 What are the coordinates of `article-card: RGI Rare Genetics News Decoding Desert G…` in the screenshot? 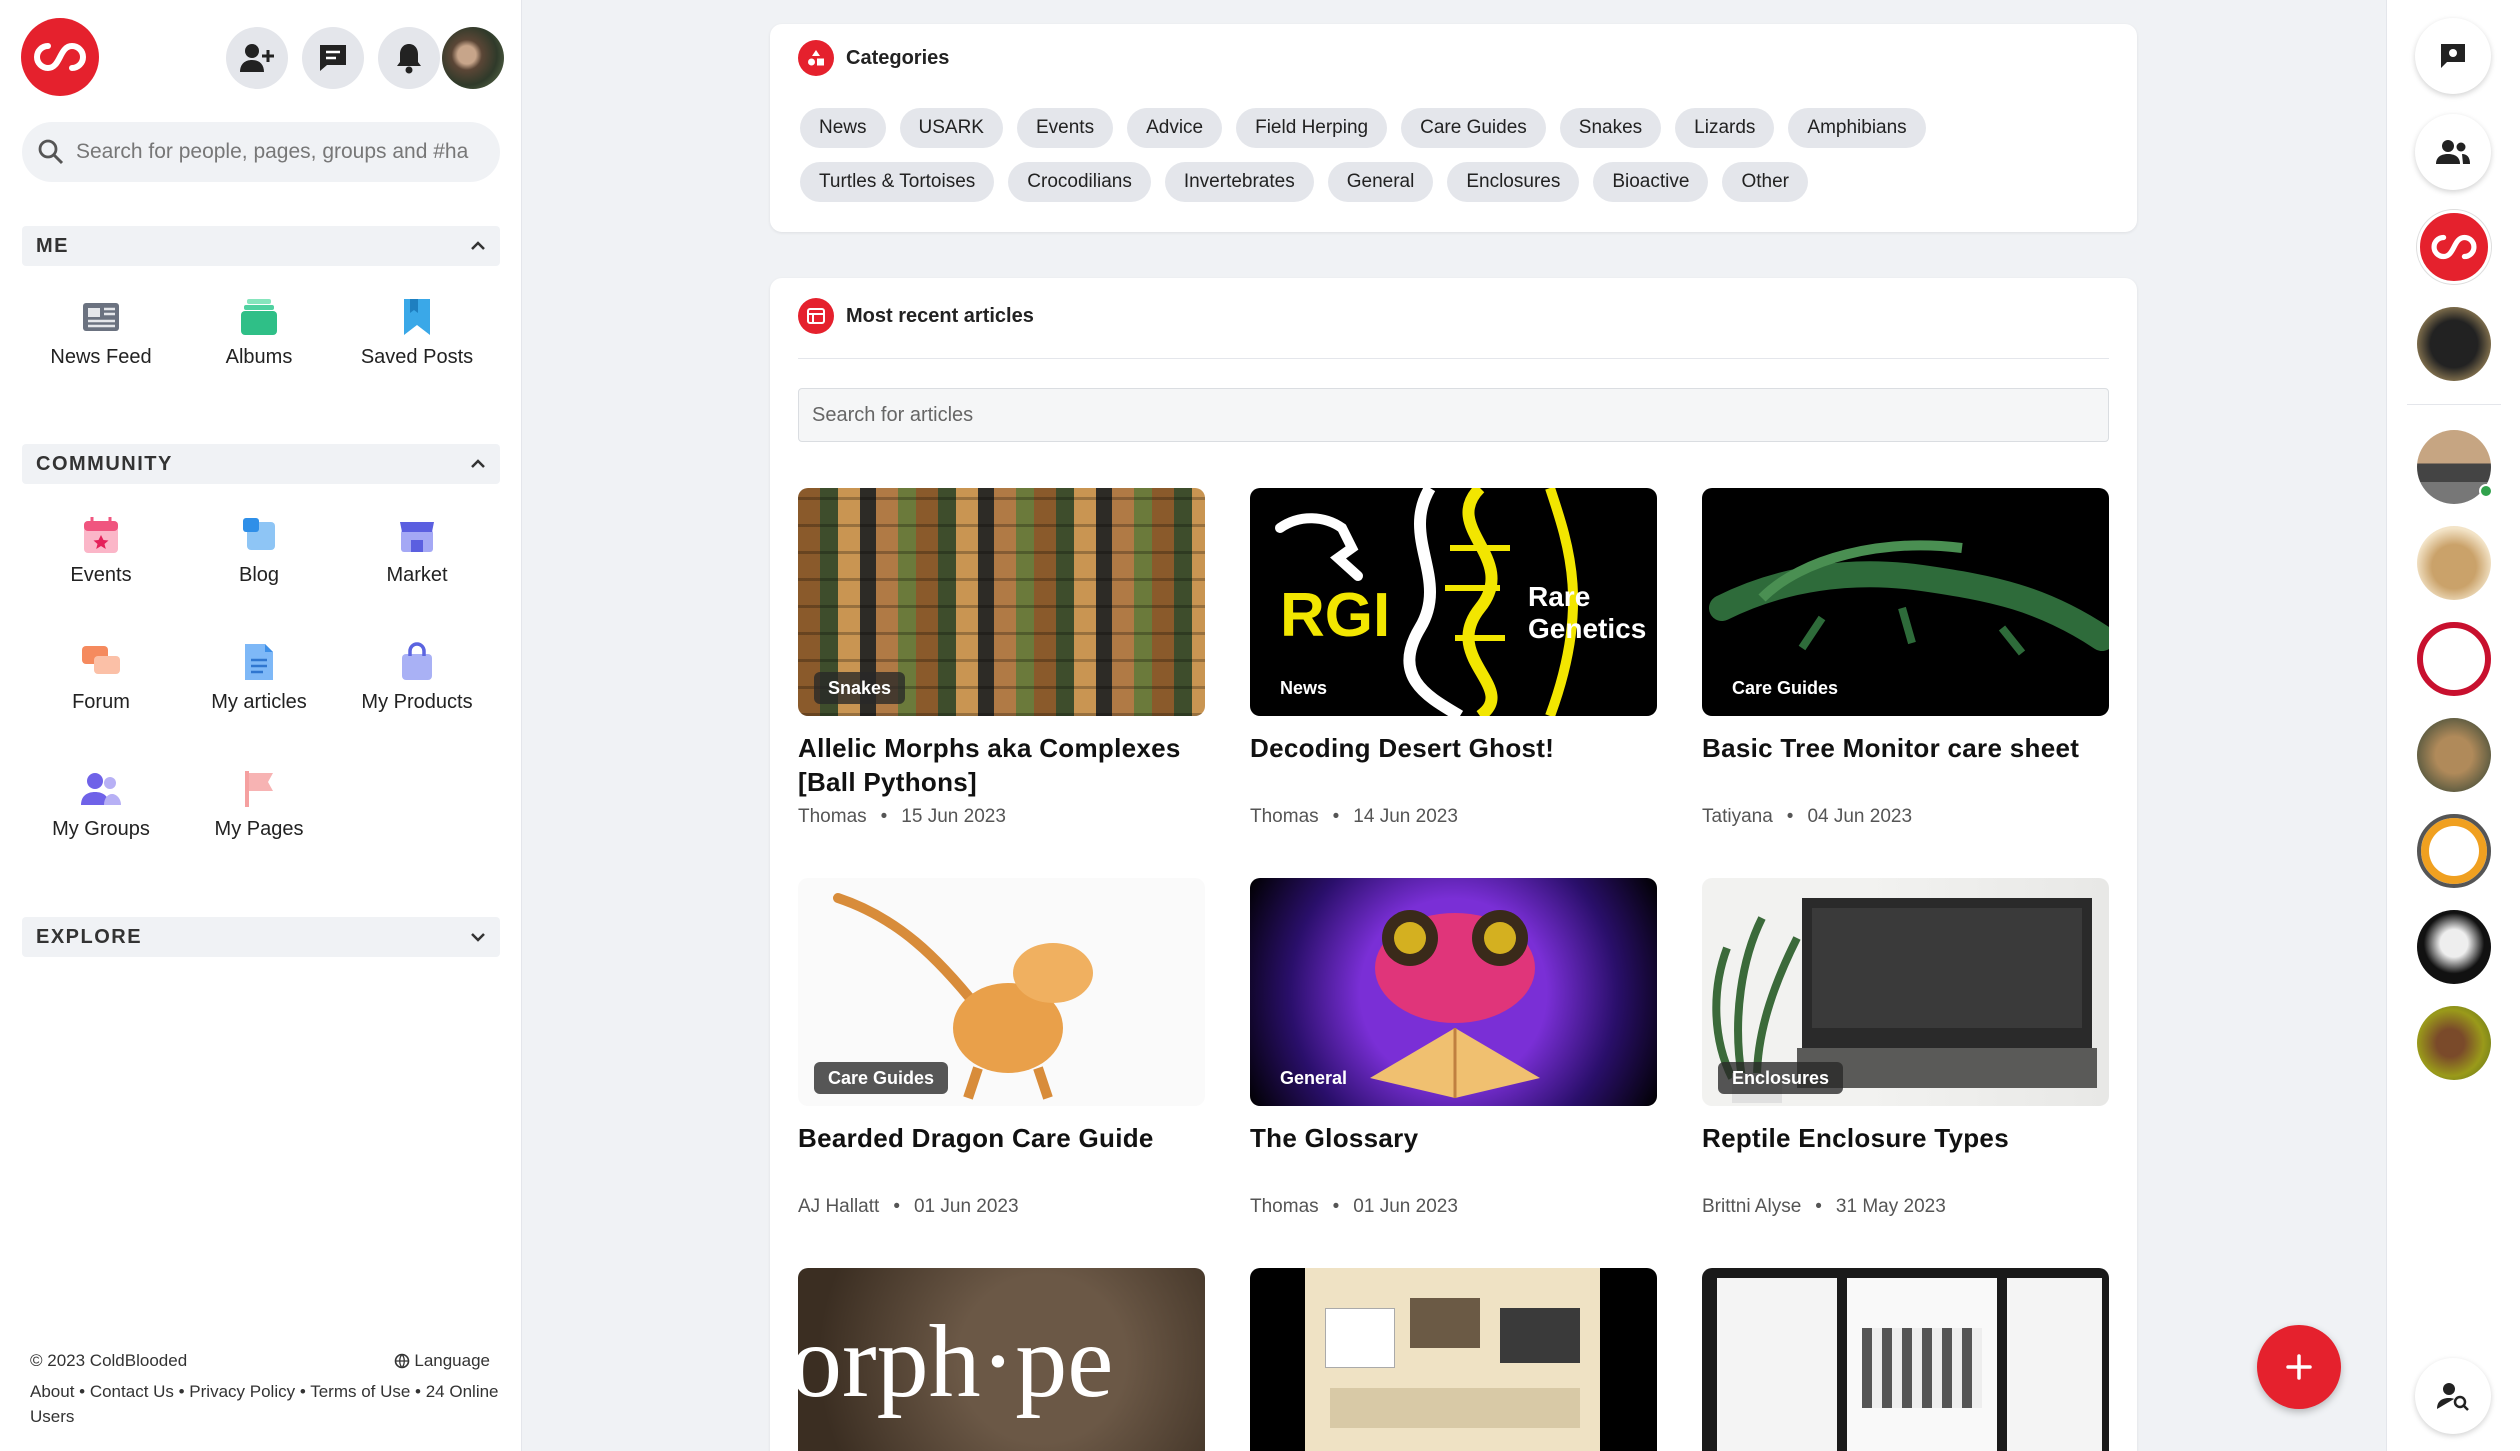 It's located at (1453, 657).